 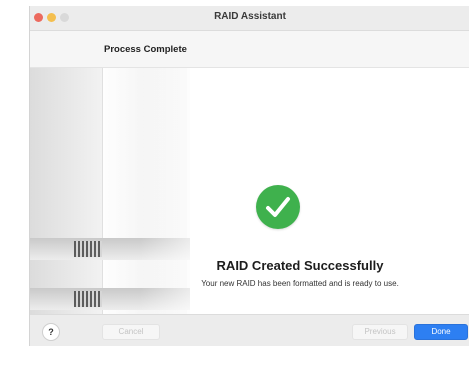 What do you see at coordinates (441, 332) in the screenshot?
I see `done-button: Done` at bounding box center [441, 332].